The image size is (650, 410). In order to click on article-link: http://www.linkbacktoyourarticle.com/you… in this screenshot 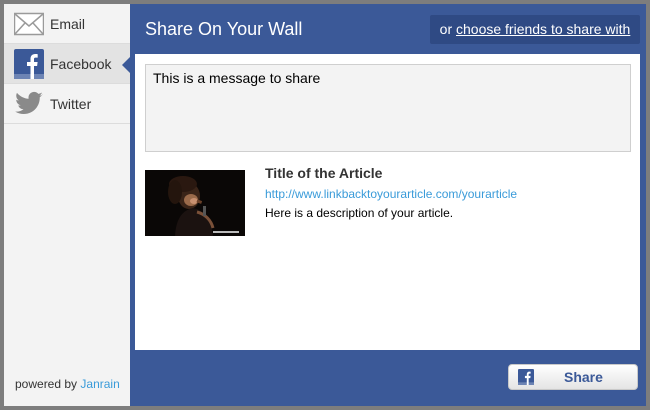, I will do `click(391, 194)`.